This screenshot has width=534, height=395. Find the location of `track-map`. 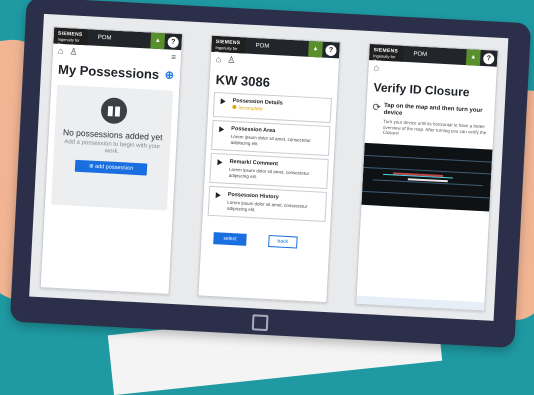

track-map is located at coordinates (427, 177).